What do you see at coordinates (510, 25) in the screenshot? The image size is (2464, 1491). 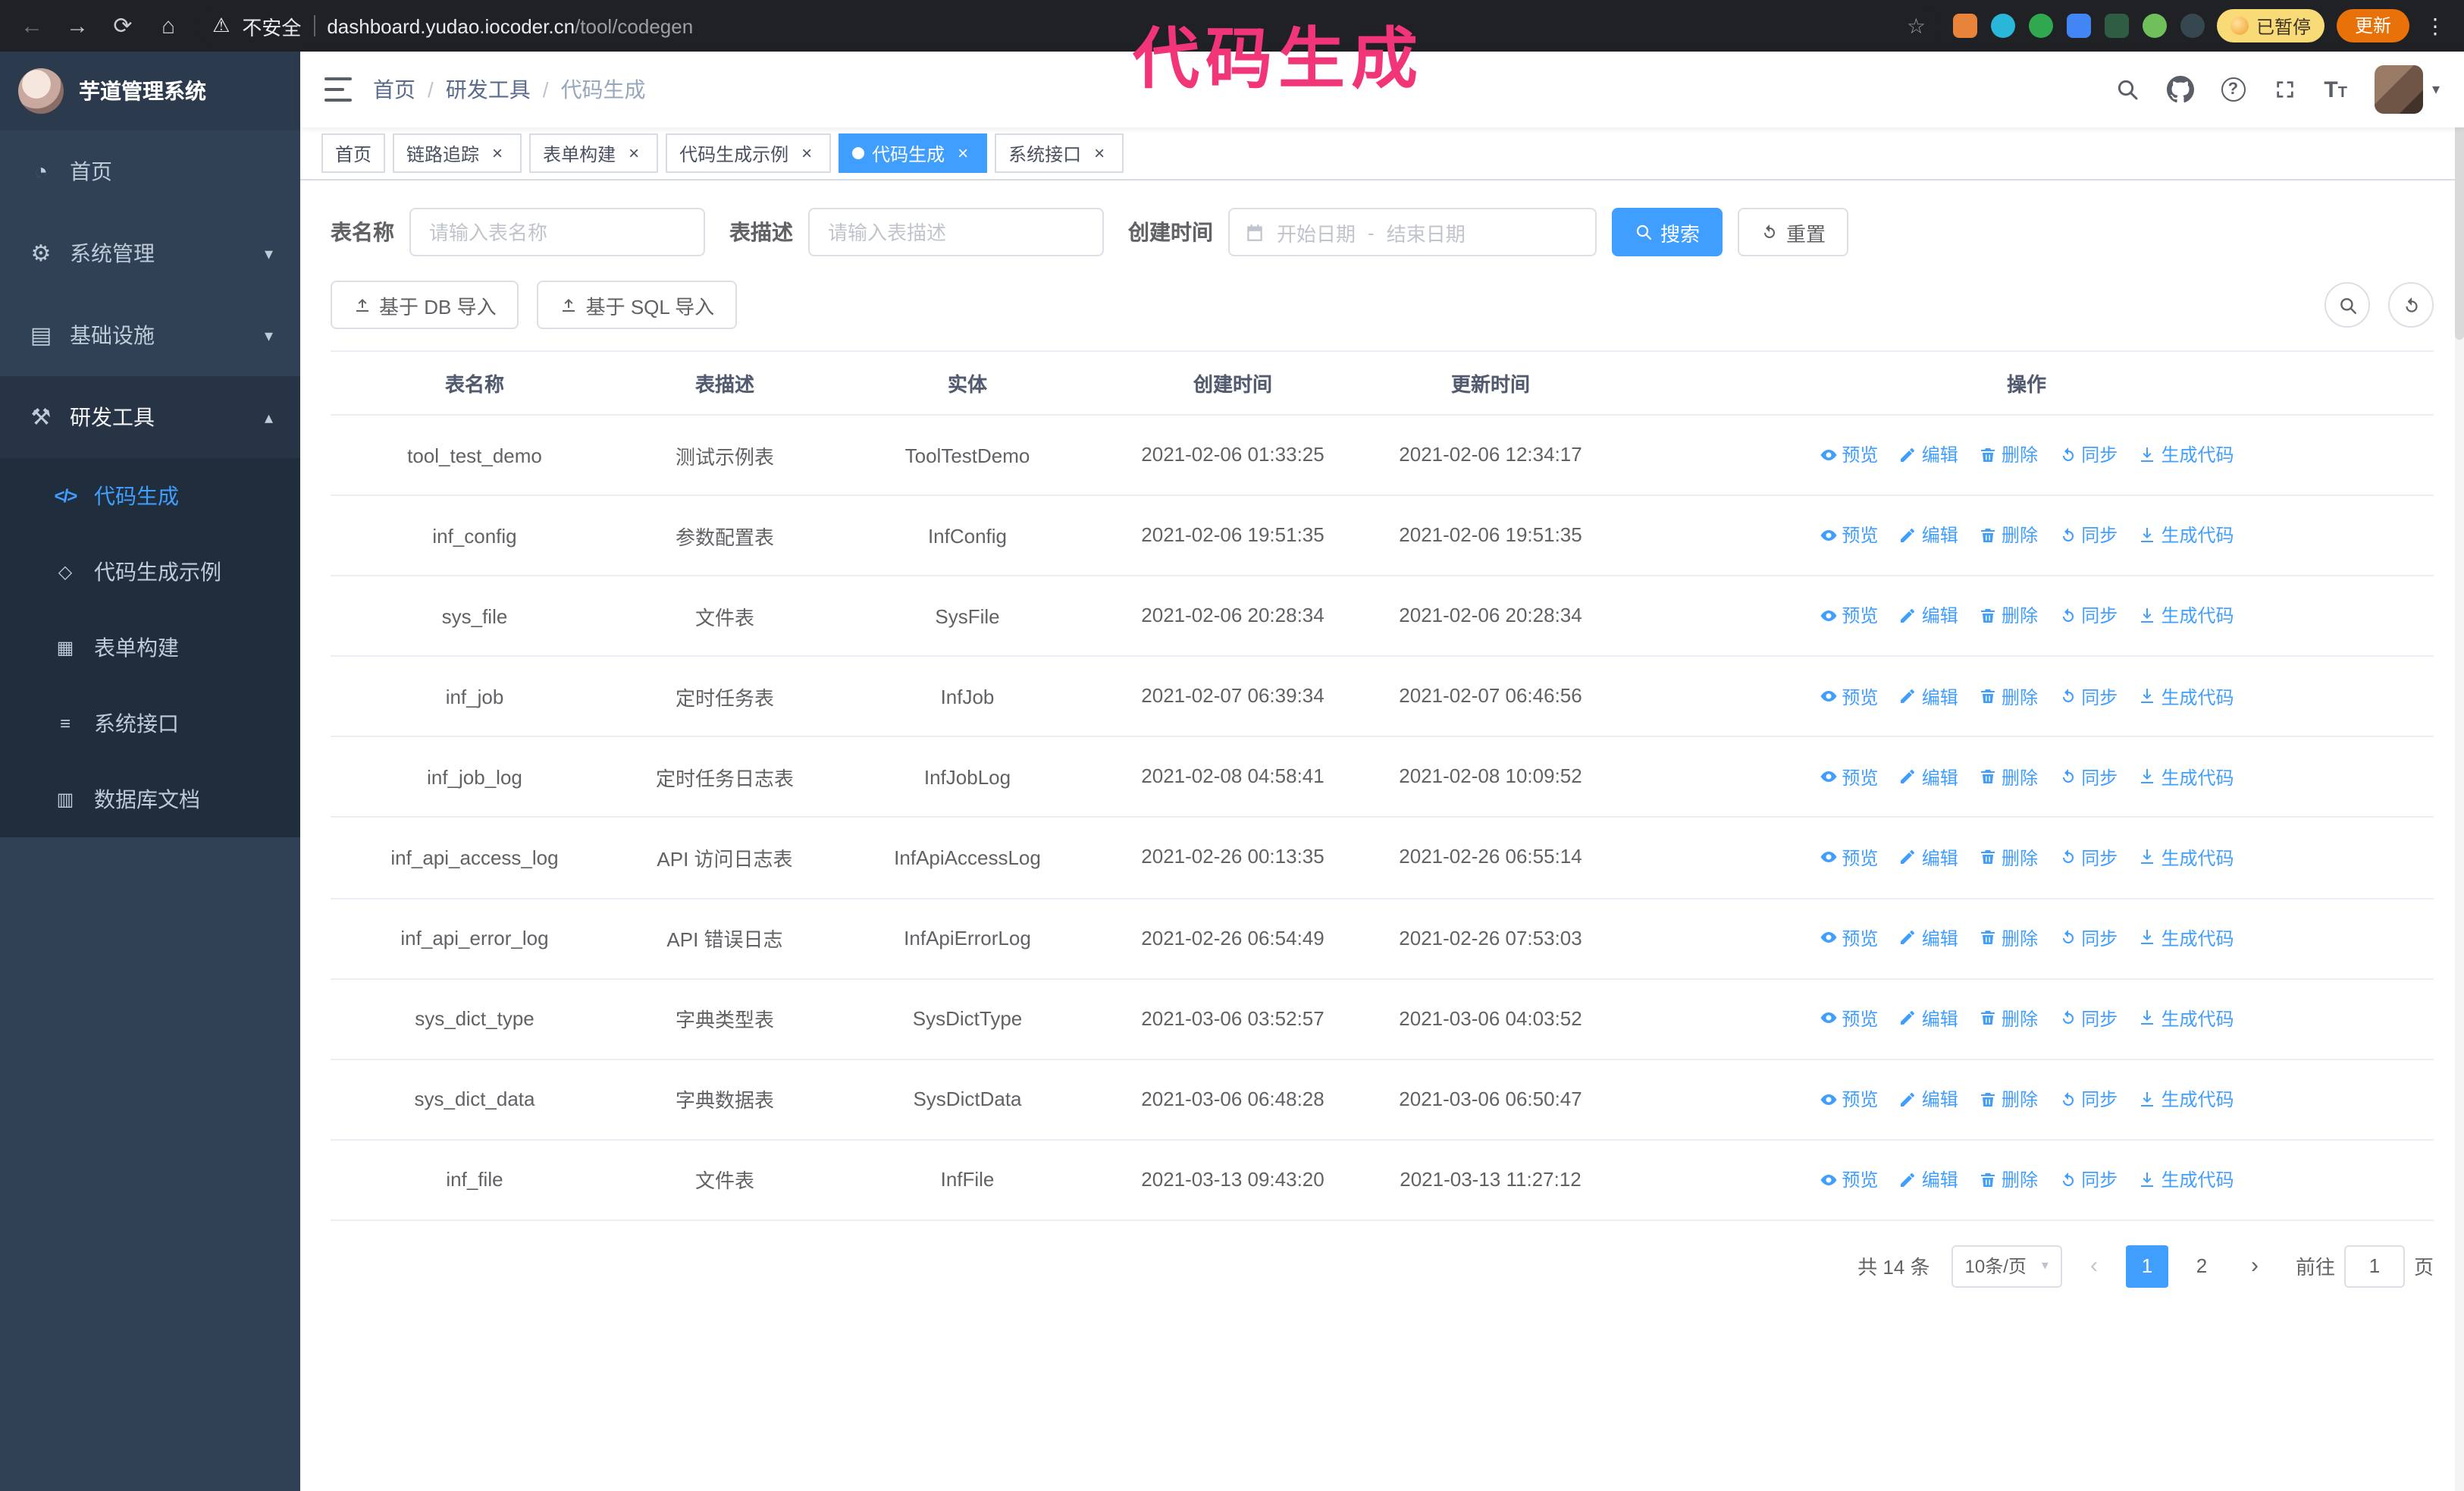 I see `url-text: dashboard.yudao.iocoder.cn/tool/codegen` at bounding box center [510, 25].